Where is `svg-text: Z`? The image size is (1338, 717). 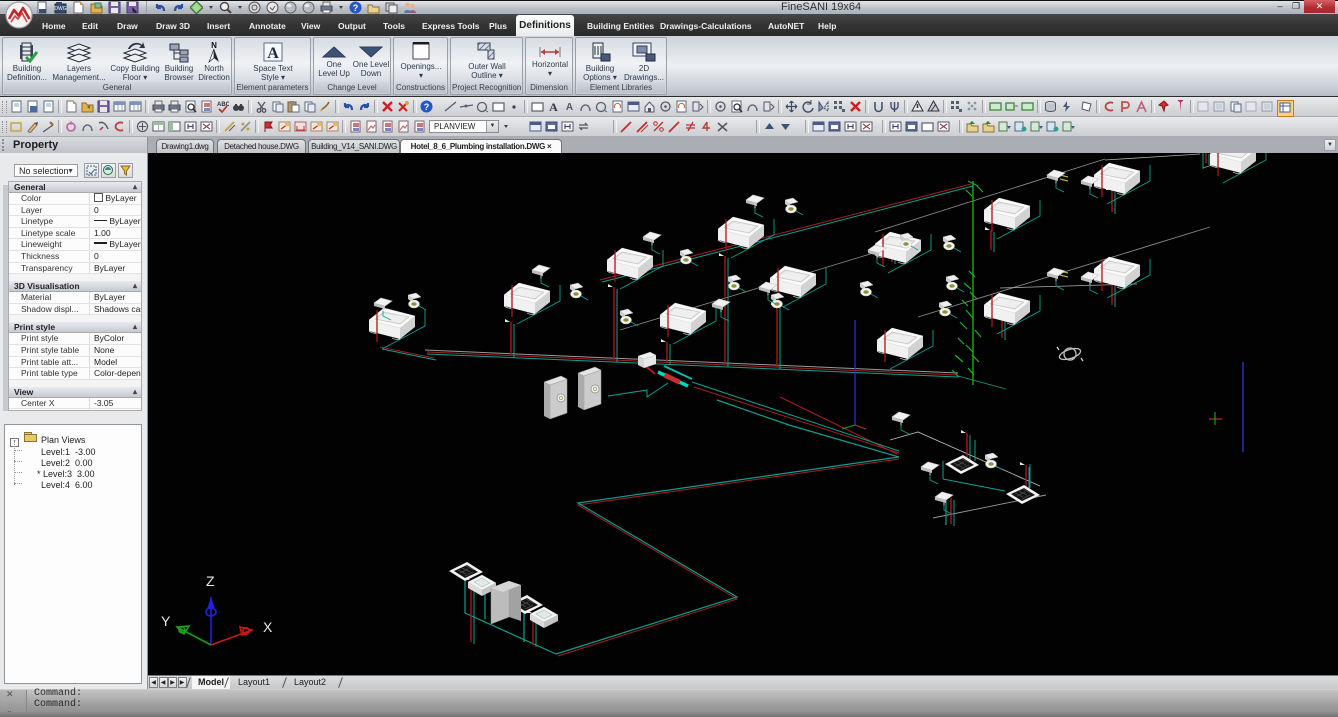 svg-text: Z is located at coordinates (210, 581).